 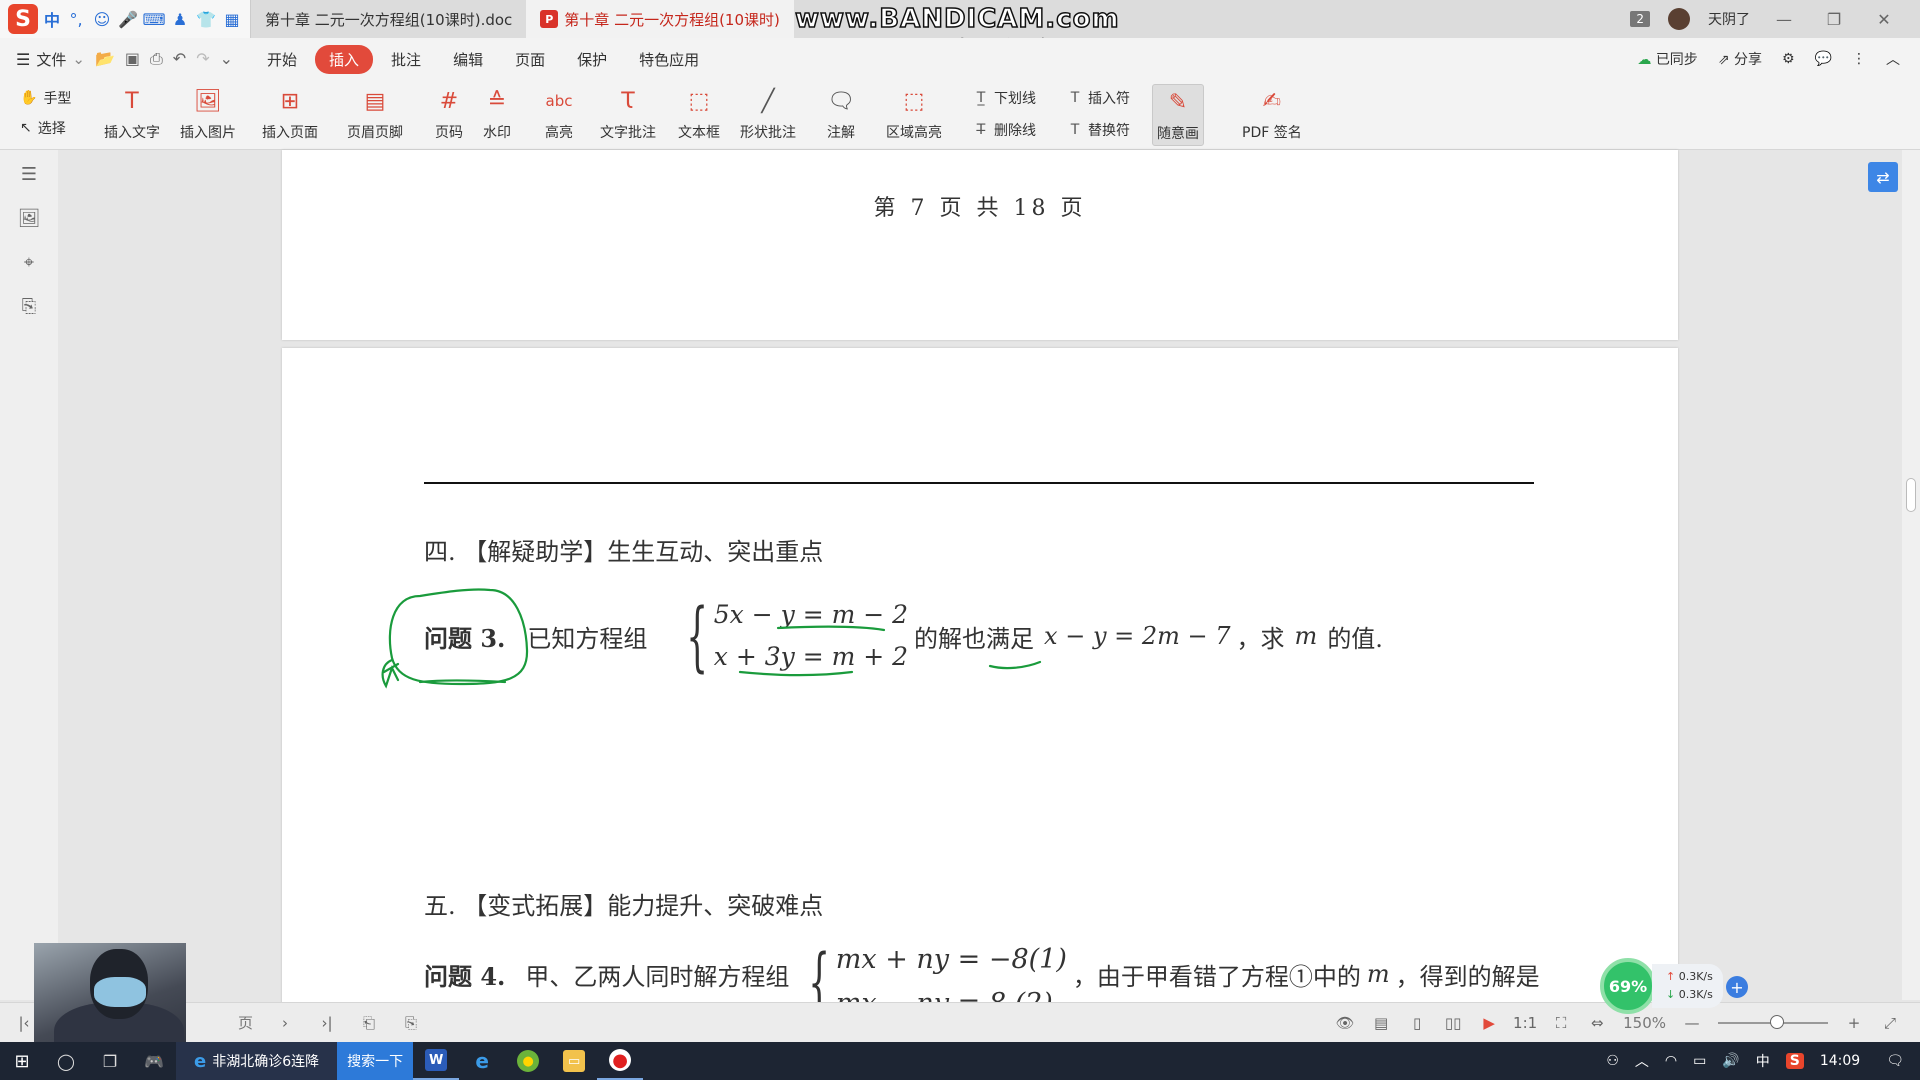 I want to click on undo-icon: ↶, so click(x=179, y=59).